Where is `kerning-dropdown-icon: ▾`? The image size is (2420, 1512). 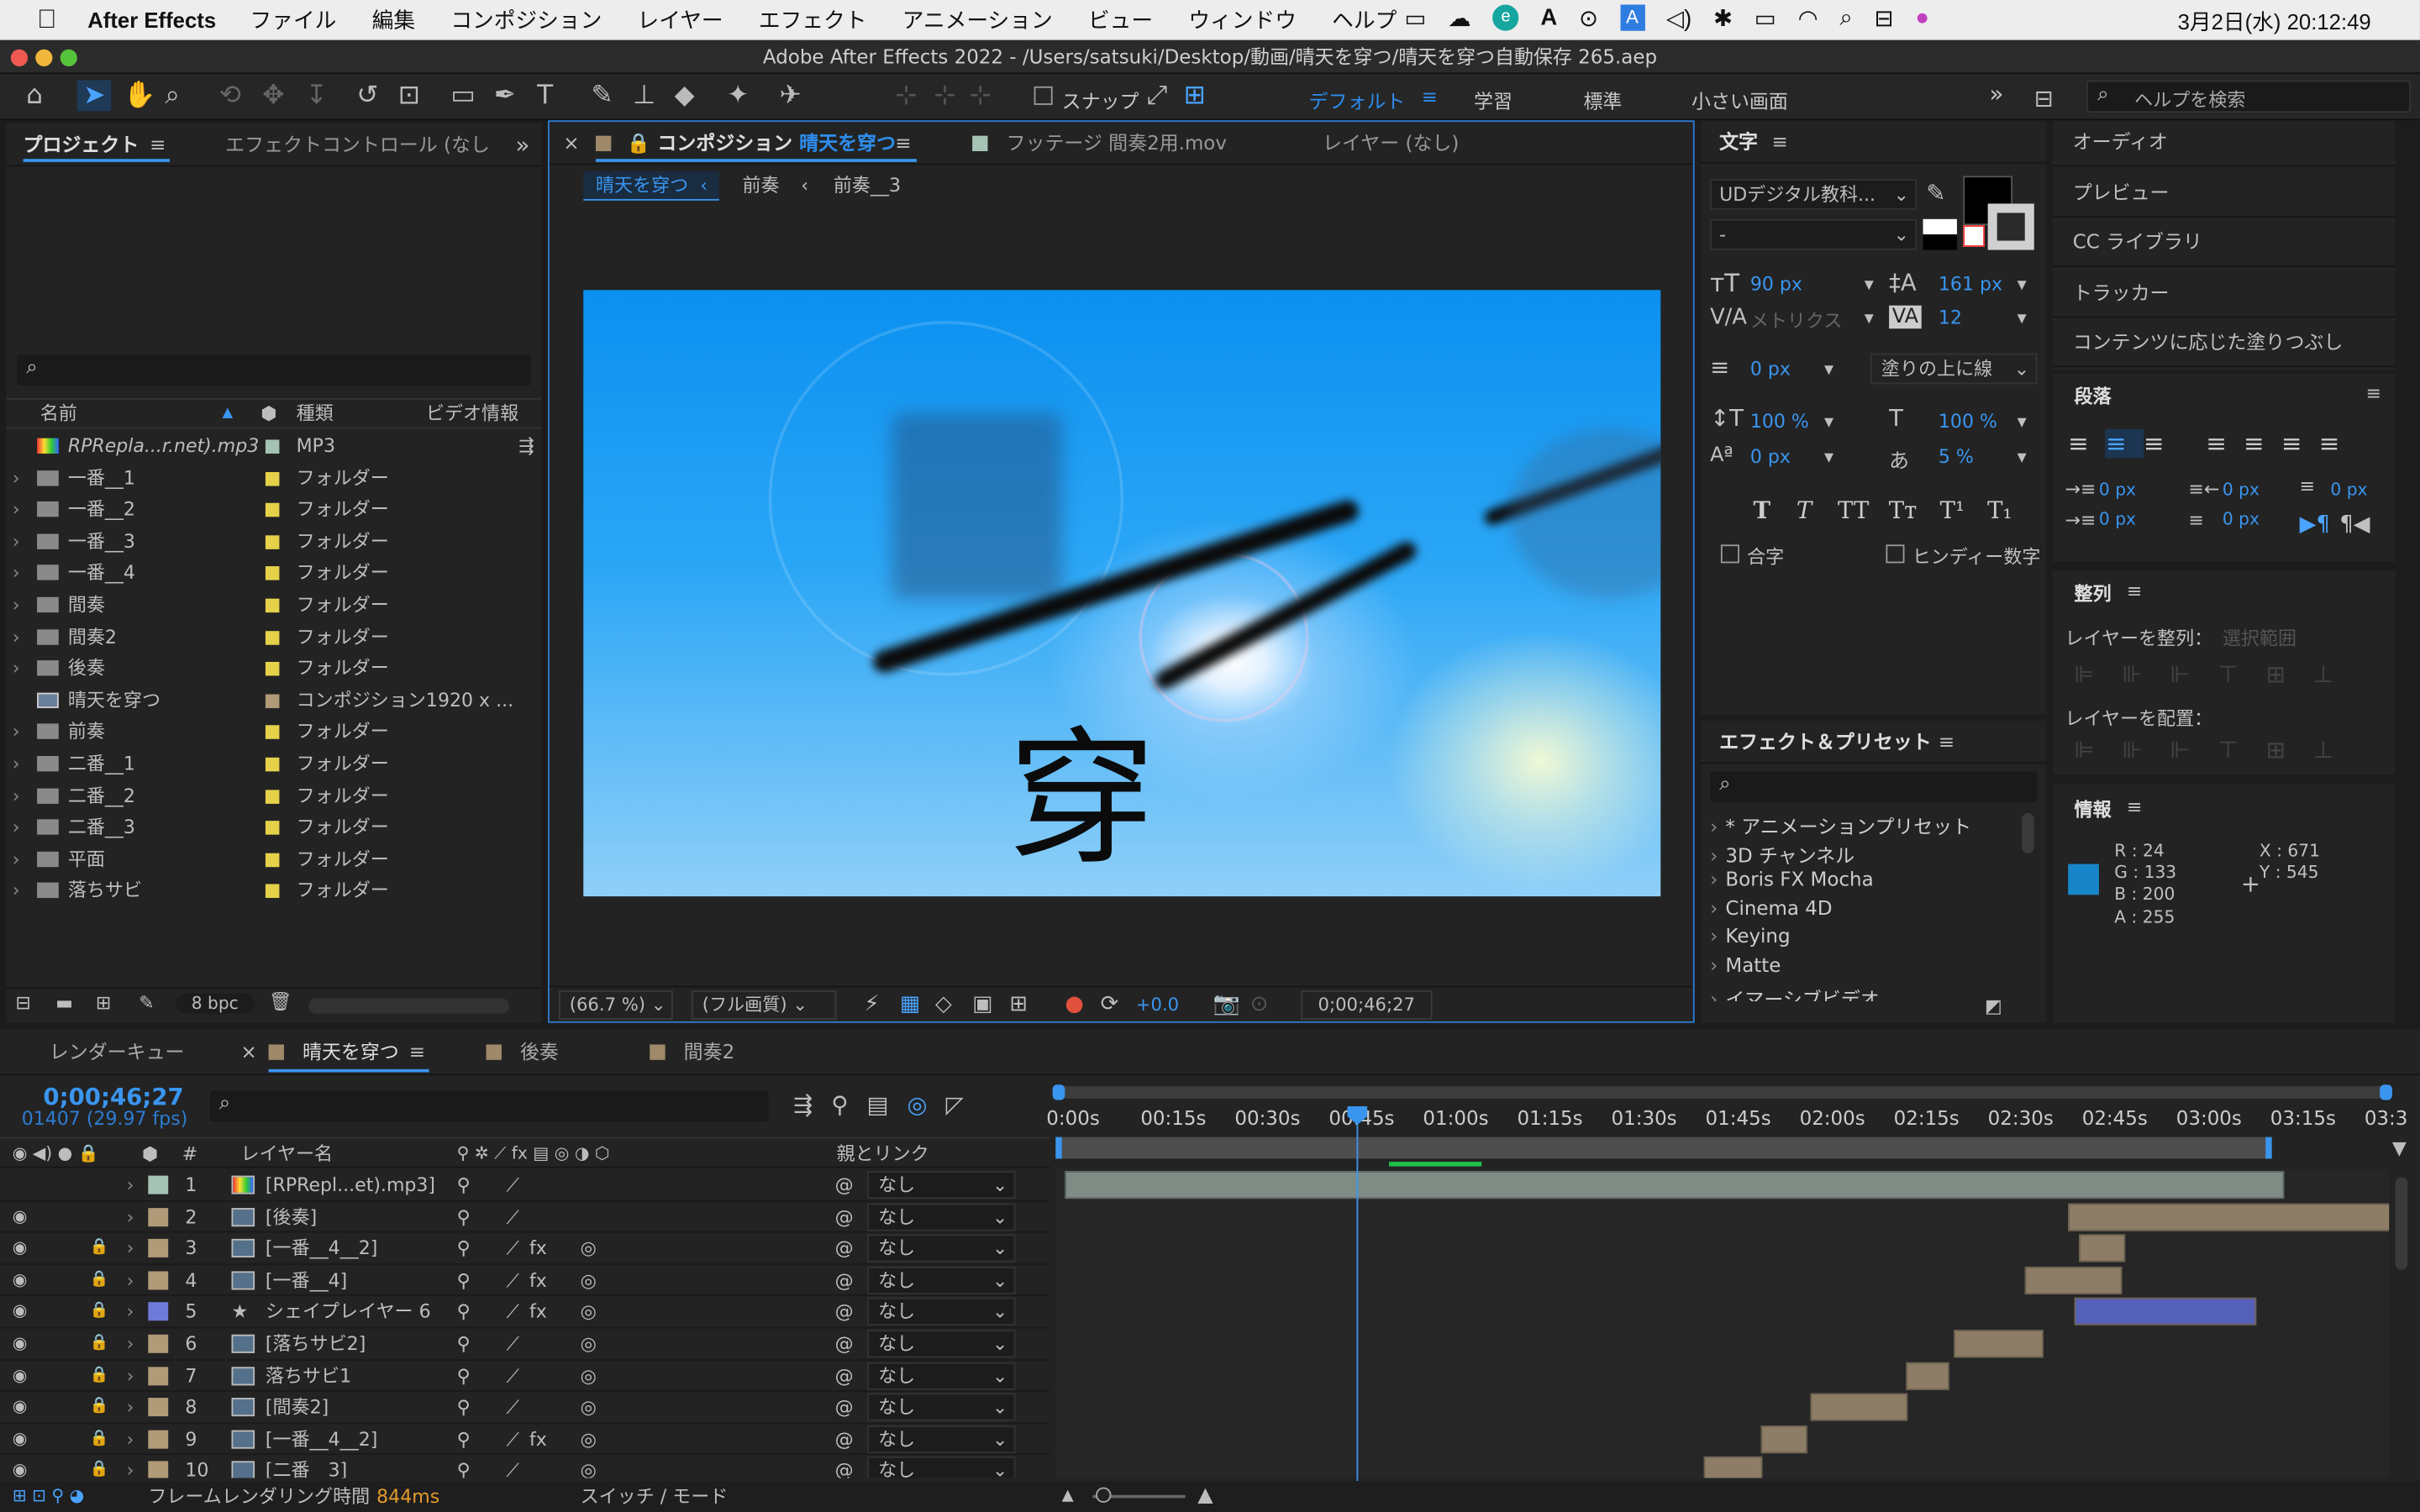
kerning-dropdown-icon: ▾ is located at coordinates (1869, 318).